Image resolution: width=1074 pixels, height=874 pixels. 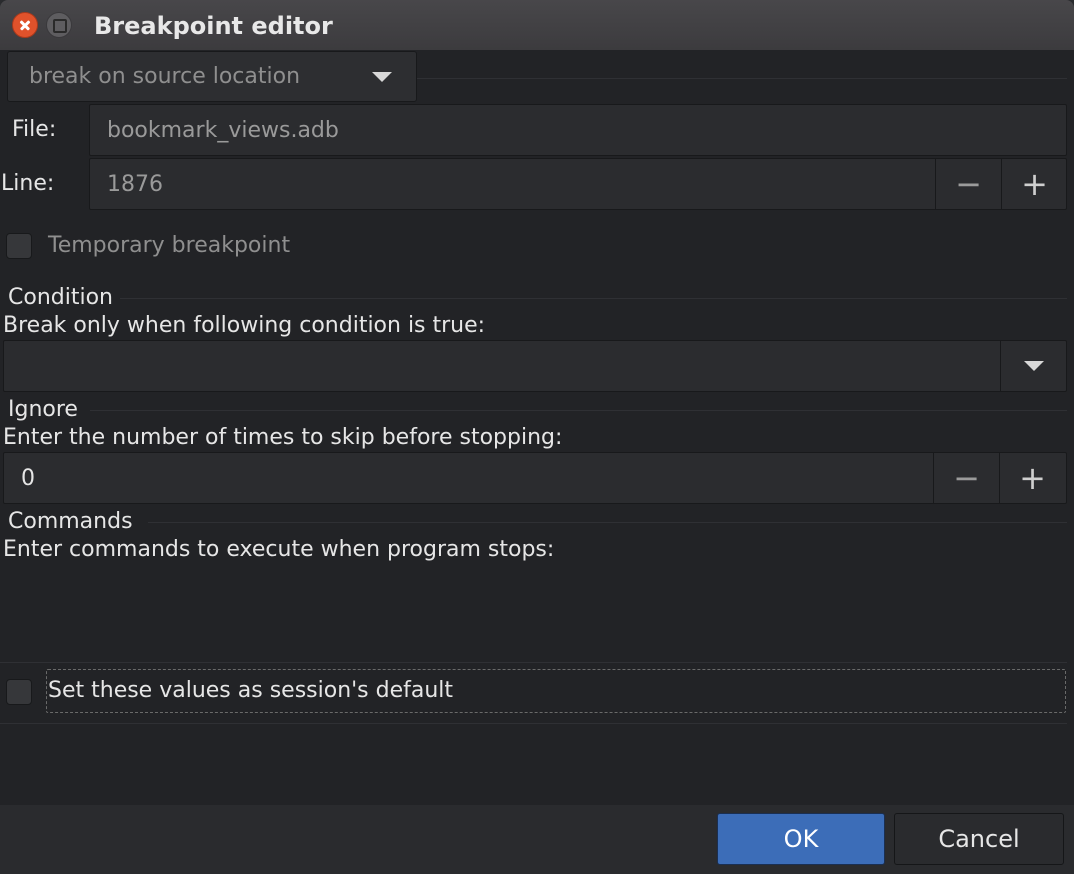 What do you see at coordinates (533, 614) in the screenshot?
I see `commands-textarea` at bounding box center [533, 614].